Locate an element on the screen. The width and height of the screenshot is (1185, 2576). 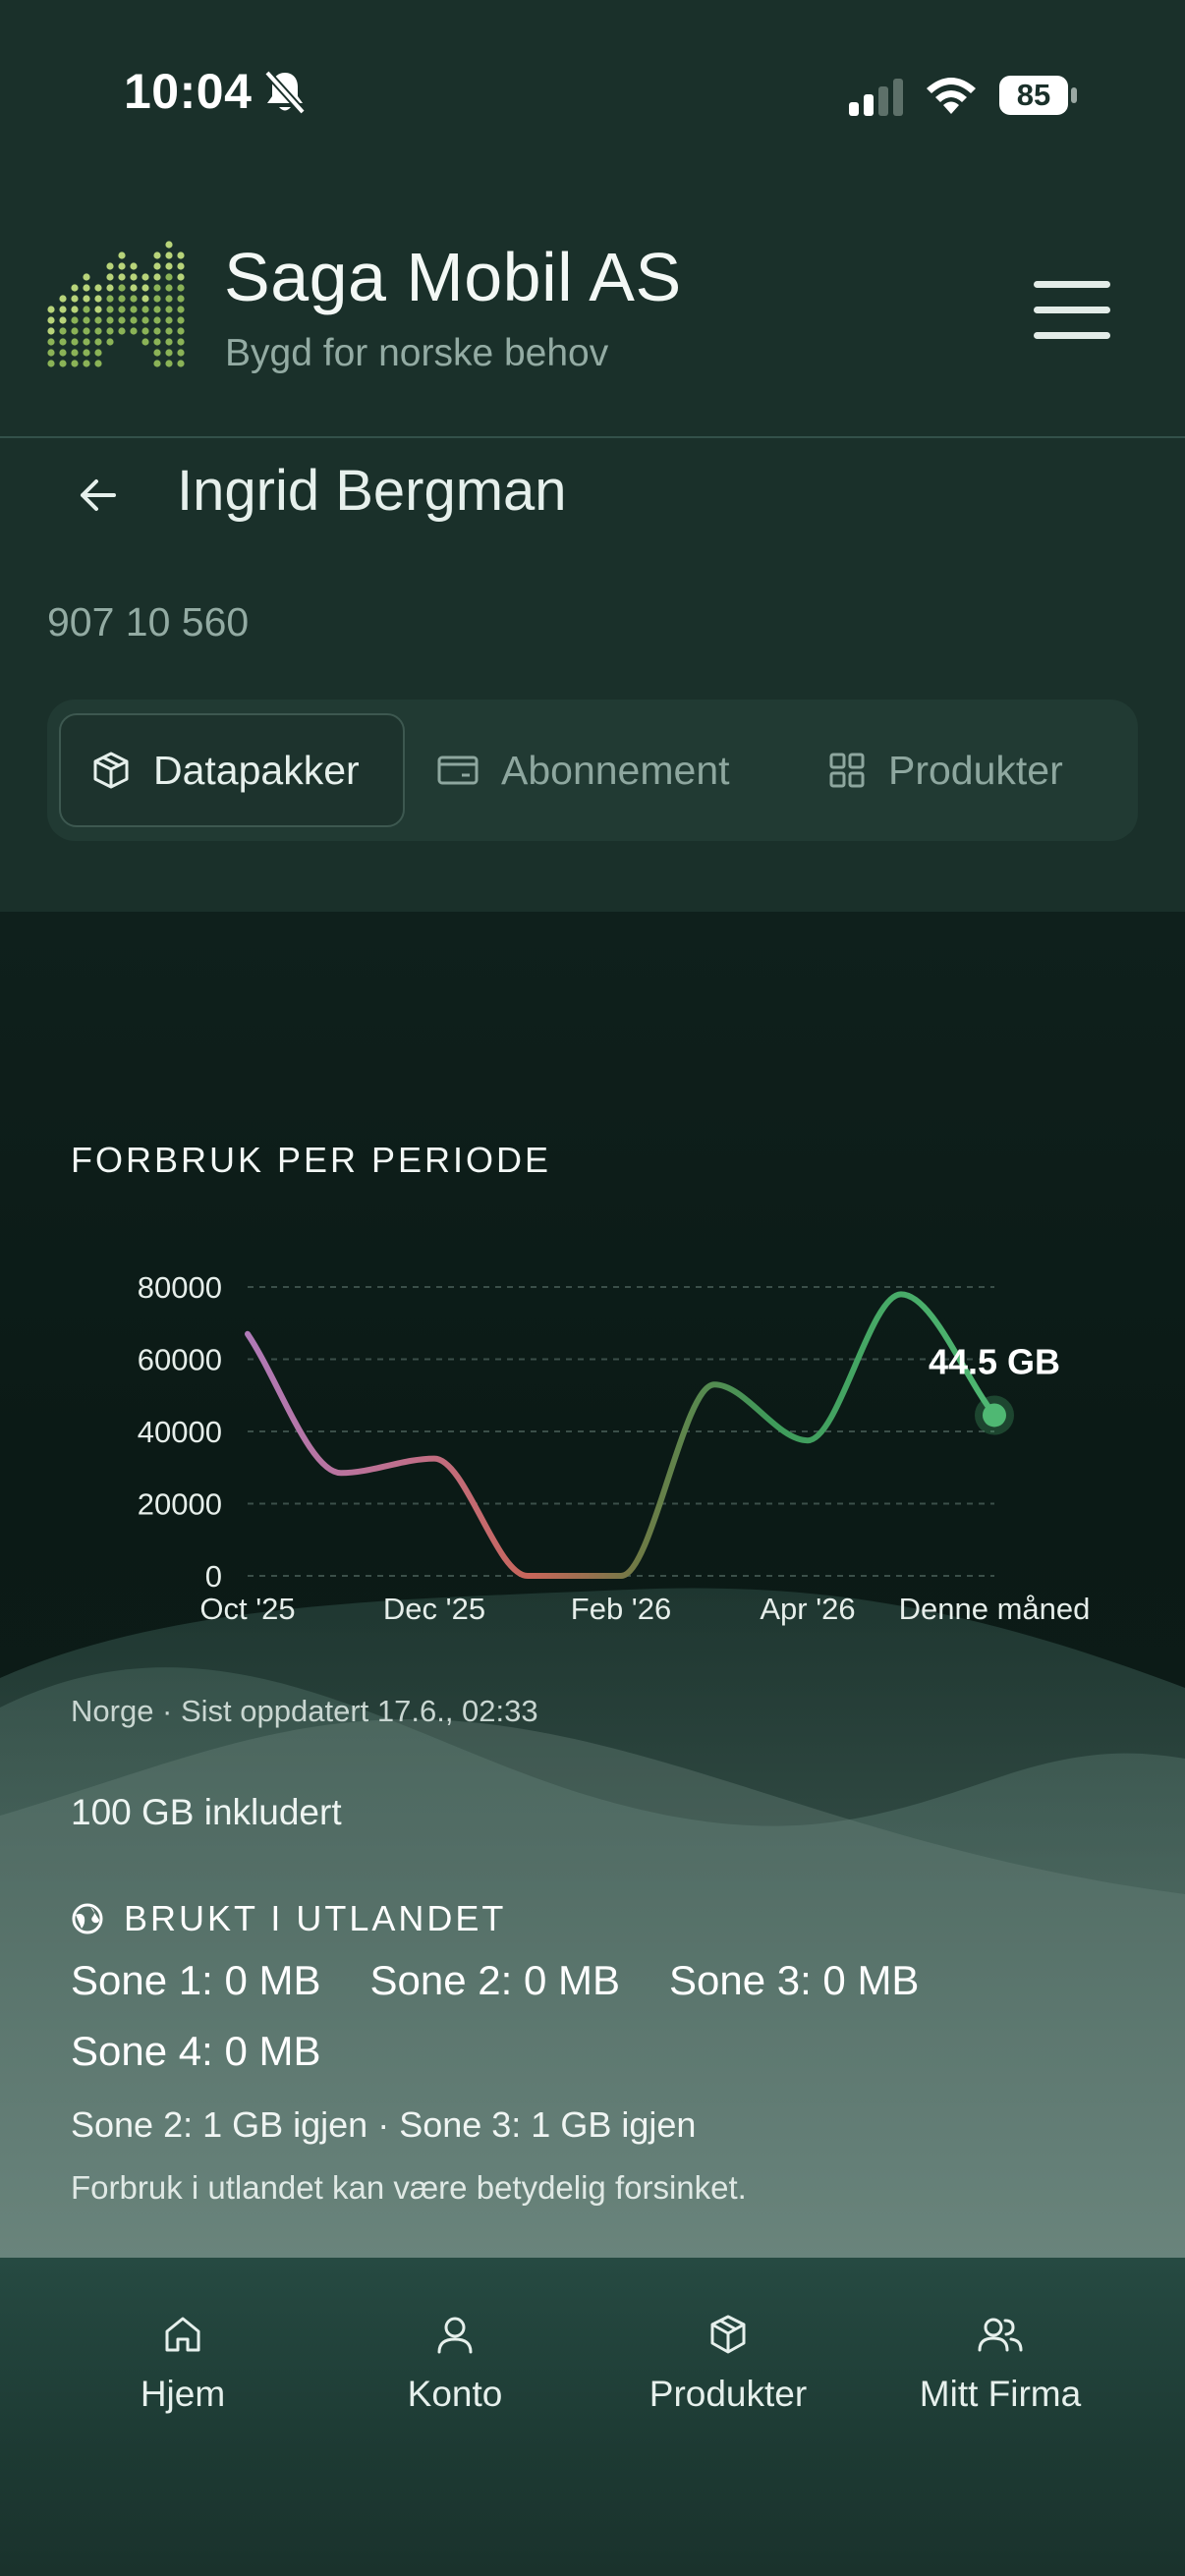
x-tick-label: Dec '25 is located at coordinates (434, 1609).